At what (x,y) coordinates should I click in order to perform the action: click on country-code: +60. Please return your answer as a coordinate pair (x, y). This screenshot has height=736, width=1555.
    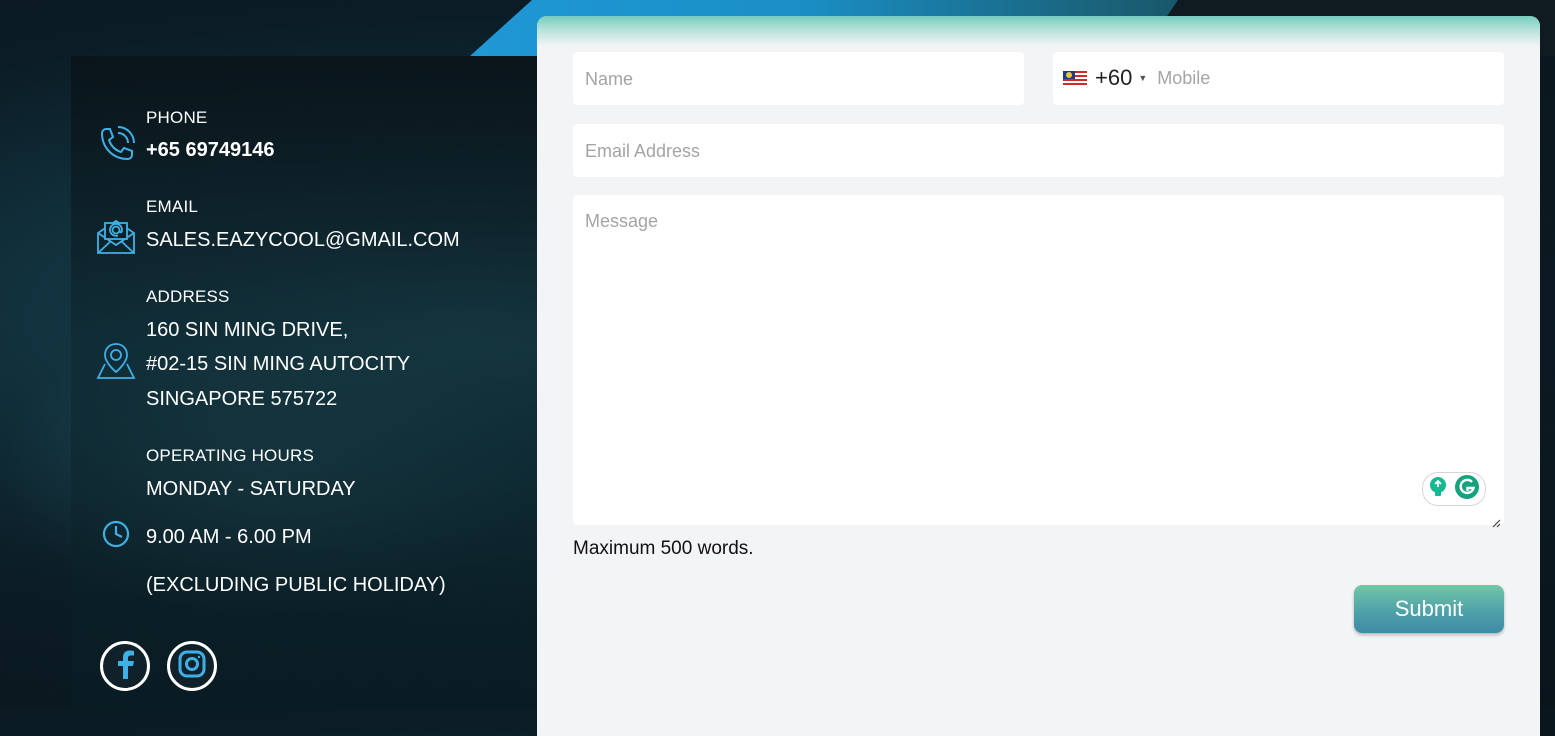
    Looking at the image, I should click on (1114, 77).